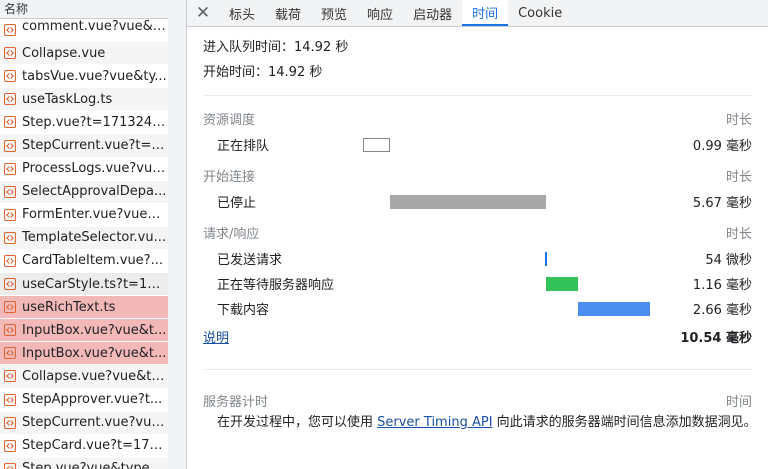 This screenshot has width=768, height=469. Describe the element at coordinates (540, 13) in the screenshot. I see `tab-6: Cookie` at that location.